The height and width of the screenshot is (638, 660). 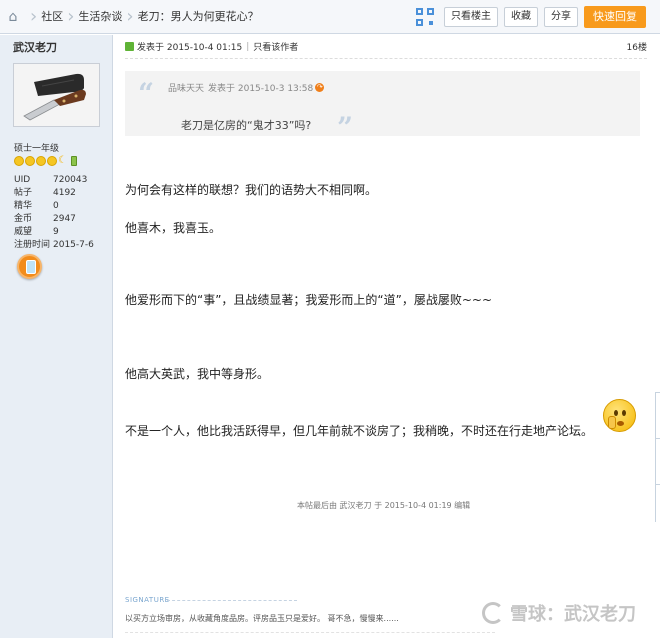 I want to click on favorite-button: 收藏, so click(x=521, y=17).